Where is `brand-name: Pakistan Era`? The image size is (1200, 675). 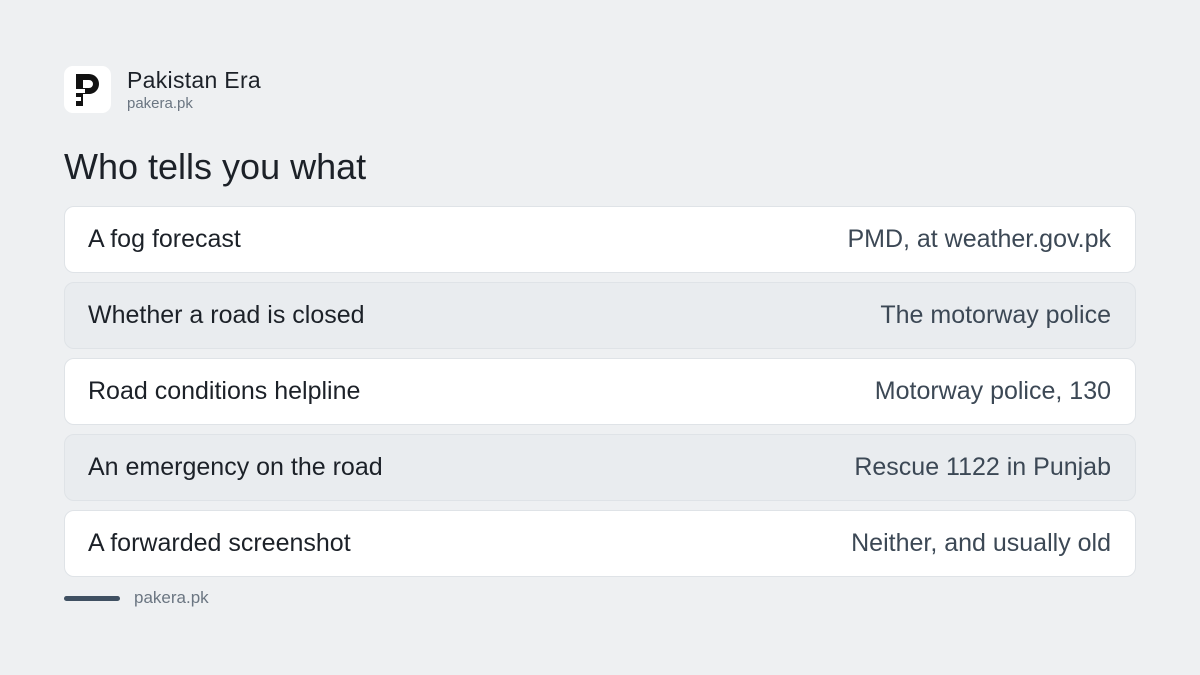
brand-name: Pakistan Era is located at coordinates (194, 80).